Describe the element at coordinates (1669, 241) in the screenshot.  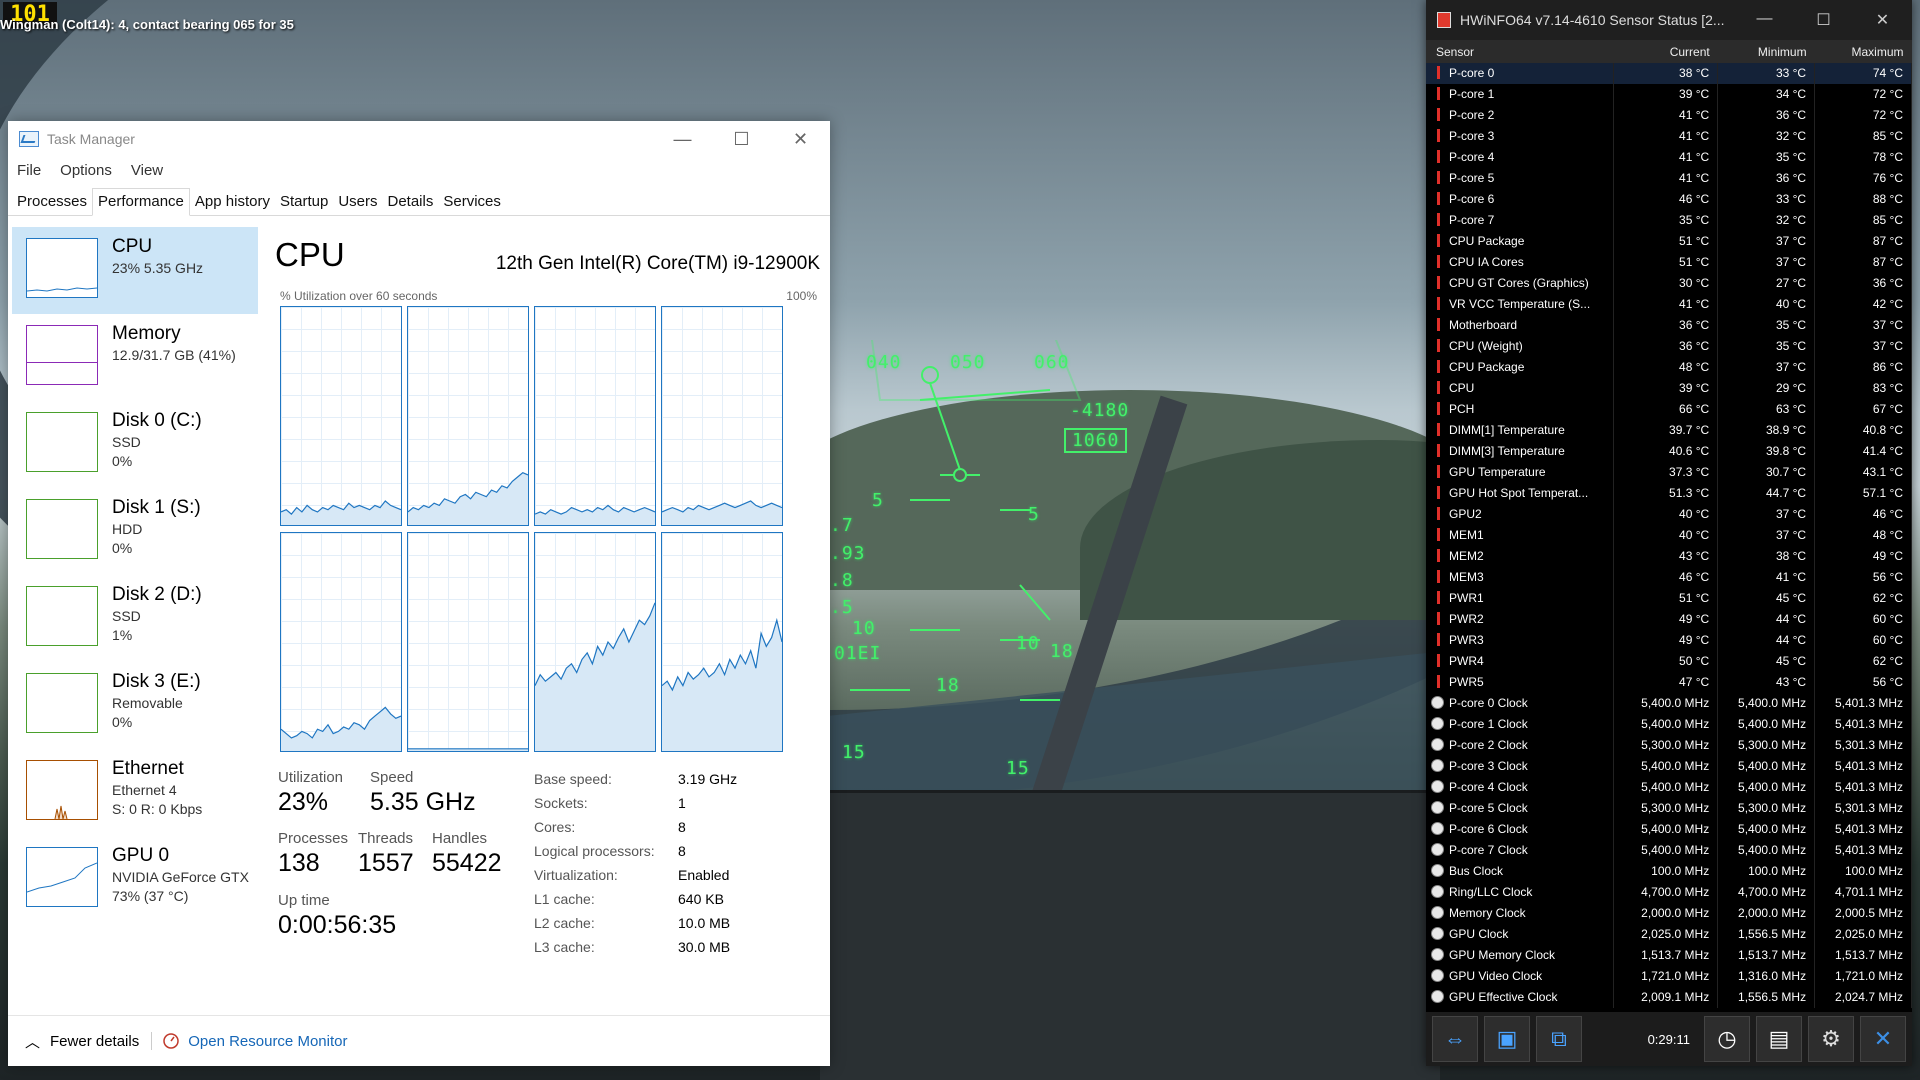
I see `sensor-row: CPU Package 51 °C 37 °C 87 °C` at that location.